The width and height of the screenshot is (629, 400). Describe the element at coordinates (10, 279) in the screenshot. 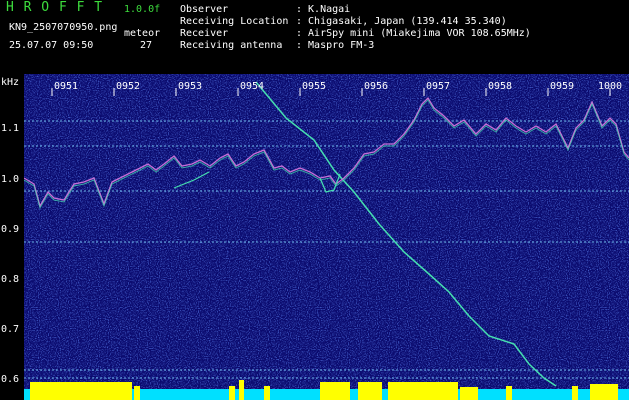

I see `y-tick-label: 0.8` at that location.